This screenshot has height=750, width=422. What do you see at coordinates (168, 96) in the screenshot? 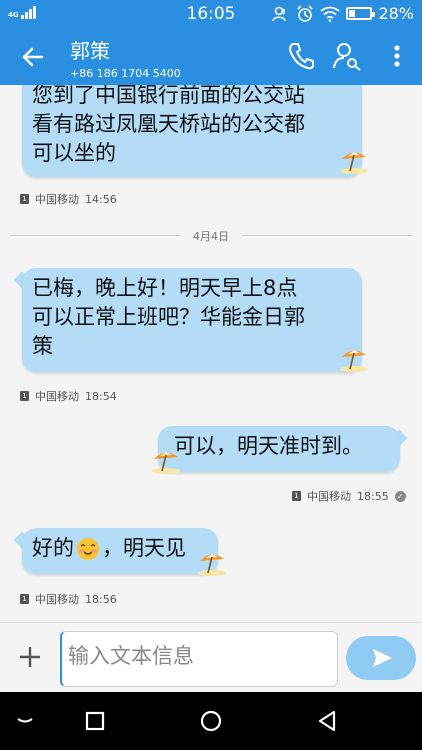
I see `message-line: 您到了中国银行前面的公交站` at bounding box center [168, 96].